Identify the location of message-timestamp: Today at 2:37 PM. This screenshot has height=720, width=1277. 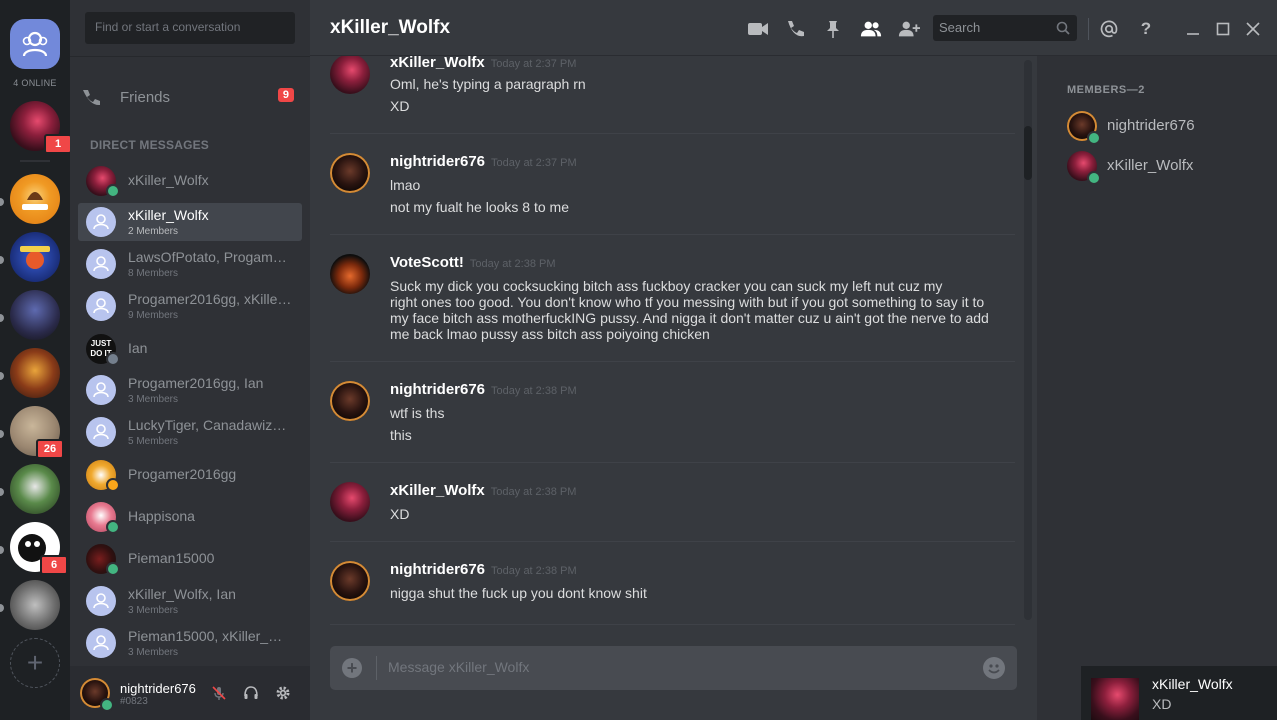
(534, 163).